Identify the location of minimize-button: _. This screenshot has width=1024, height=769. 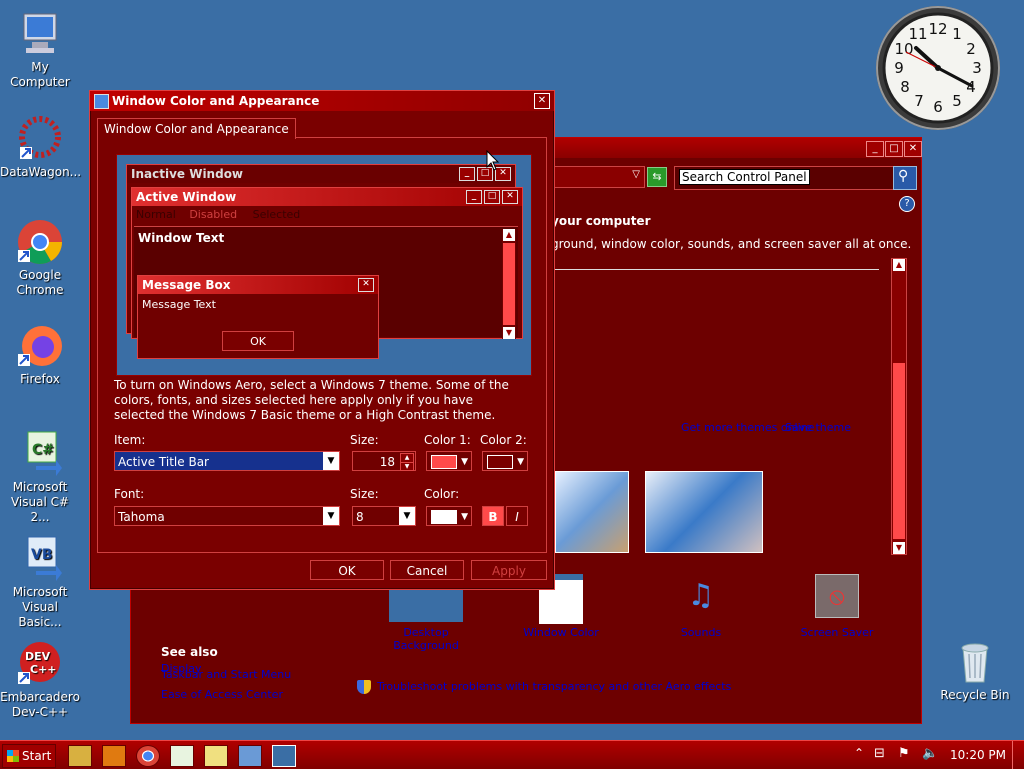
(875, 149).